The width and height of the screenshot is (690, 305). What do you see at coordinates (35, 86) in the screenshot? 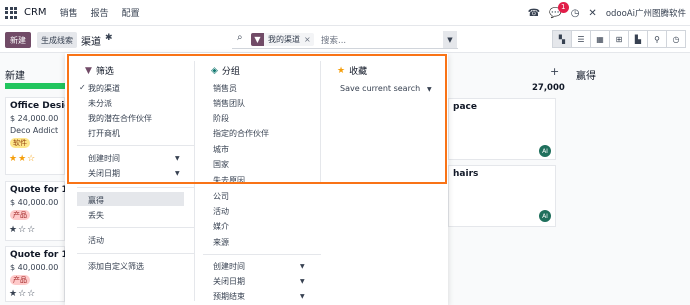
I see `column-progress-bar` at bounding box center [35, 86].